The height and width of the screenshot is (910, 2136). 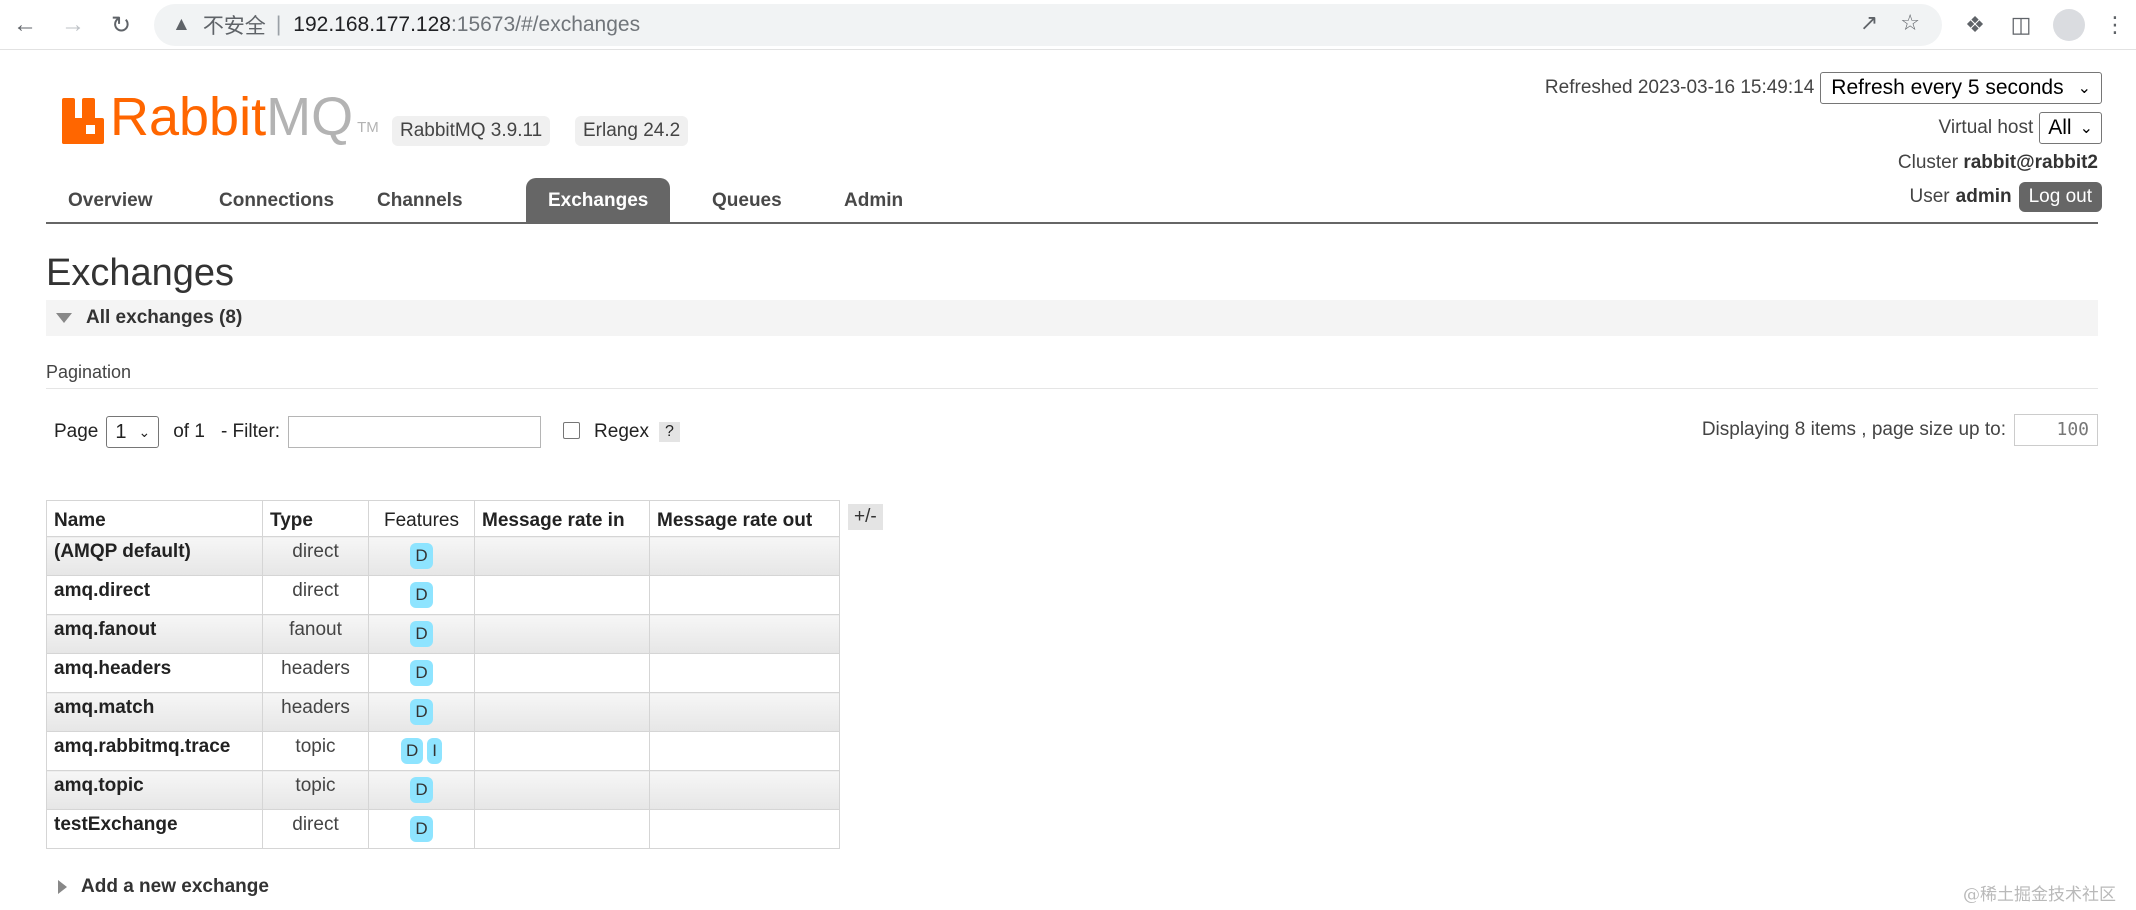 I want to click on tab-exchanges: Exchanges, so click(x=598, y=201).